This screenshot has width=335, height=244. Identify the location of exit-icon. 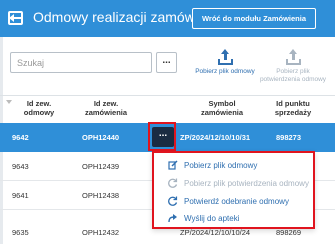
(16, 18).